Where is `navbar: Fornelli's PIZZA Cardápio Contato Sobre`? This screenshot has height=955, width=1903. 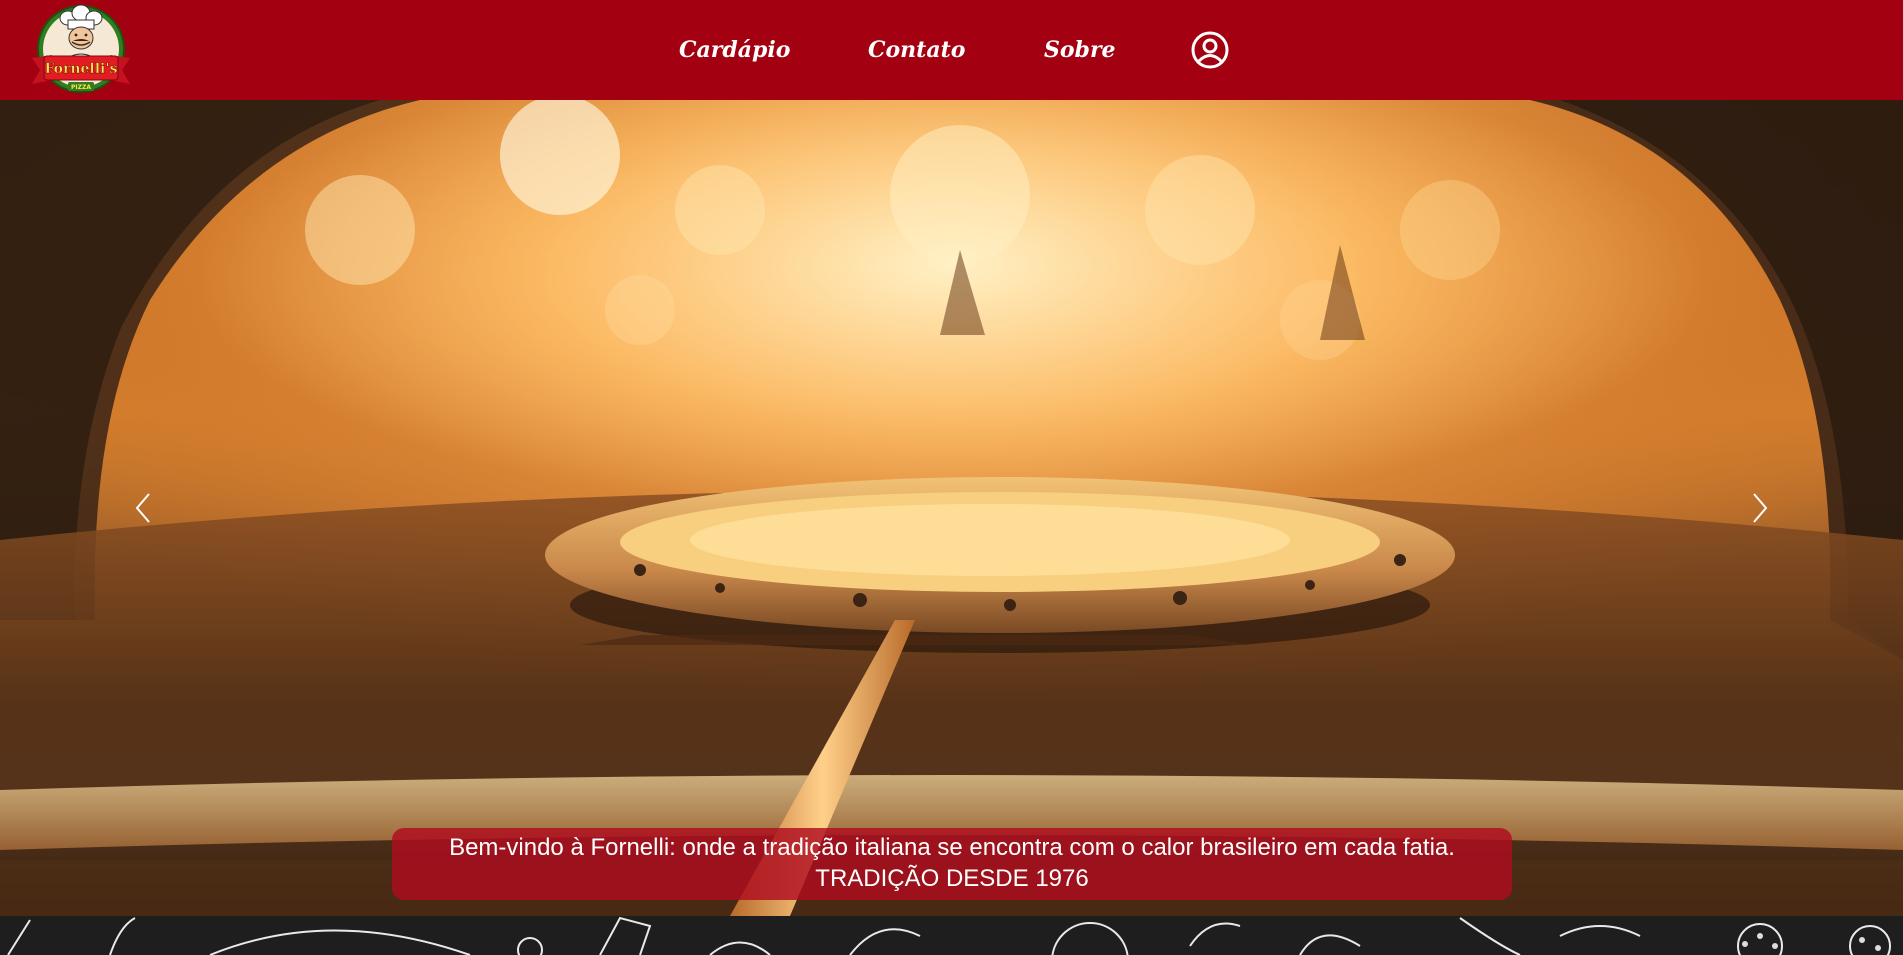
navbar: Fornelli's PIZZA Cardápio Contato Sobre is located at coordinates (951, 50).